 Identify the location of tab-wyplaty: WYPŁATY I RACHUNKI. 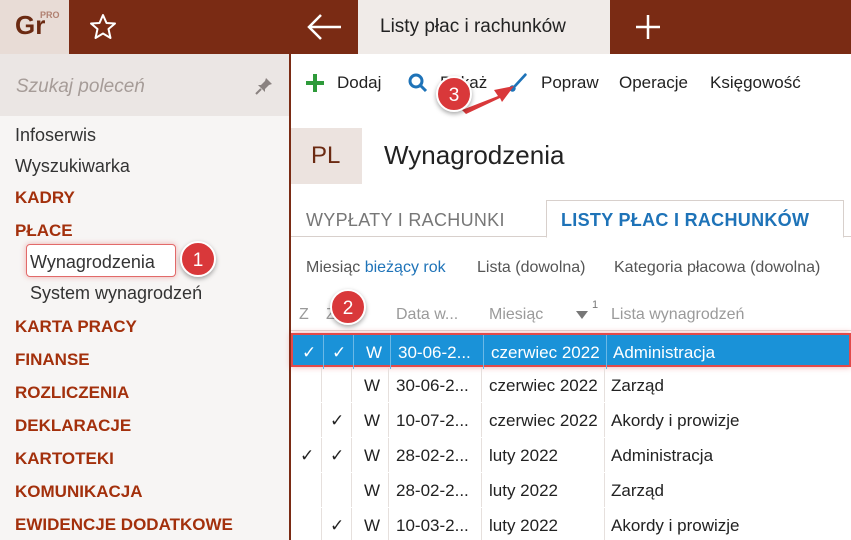
(405, 220).